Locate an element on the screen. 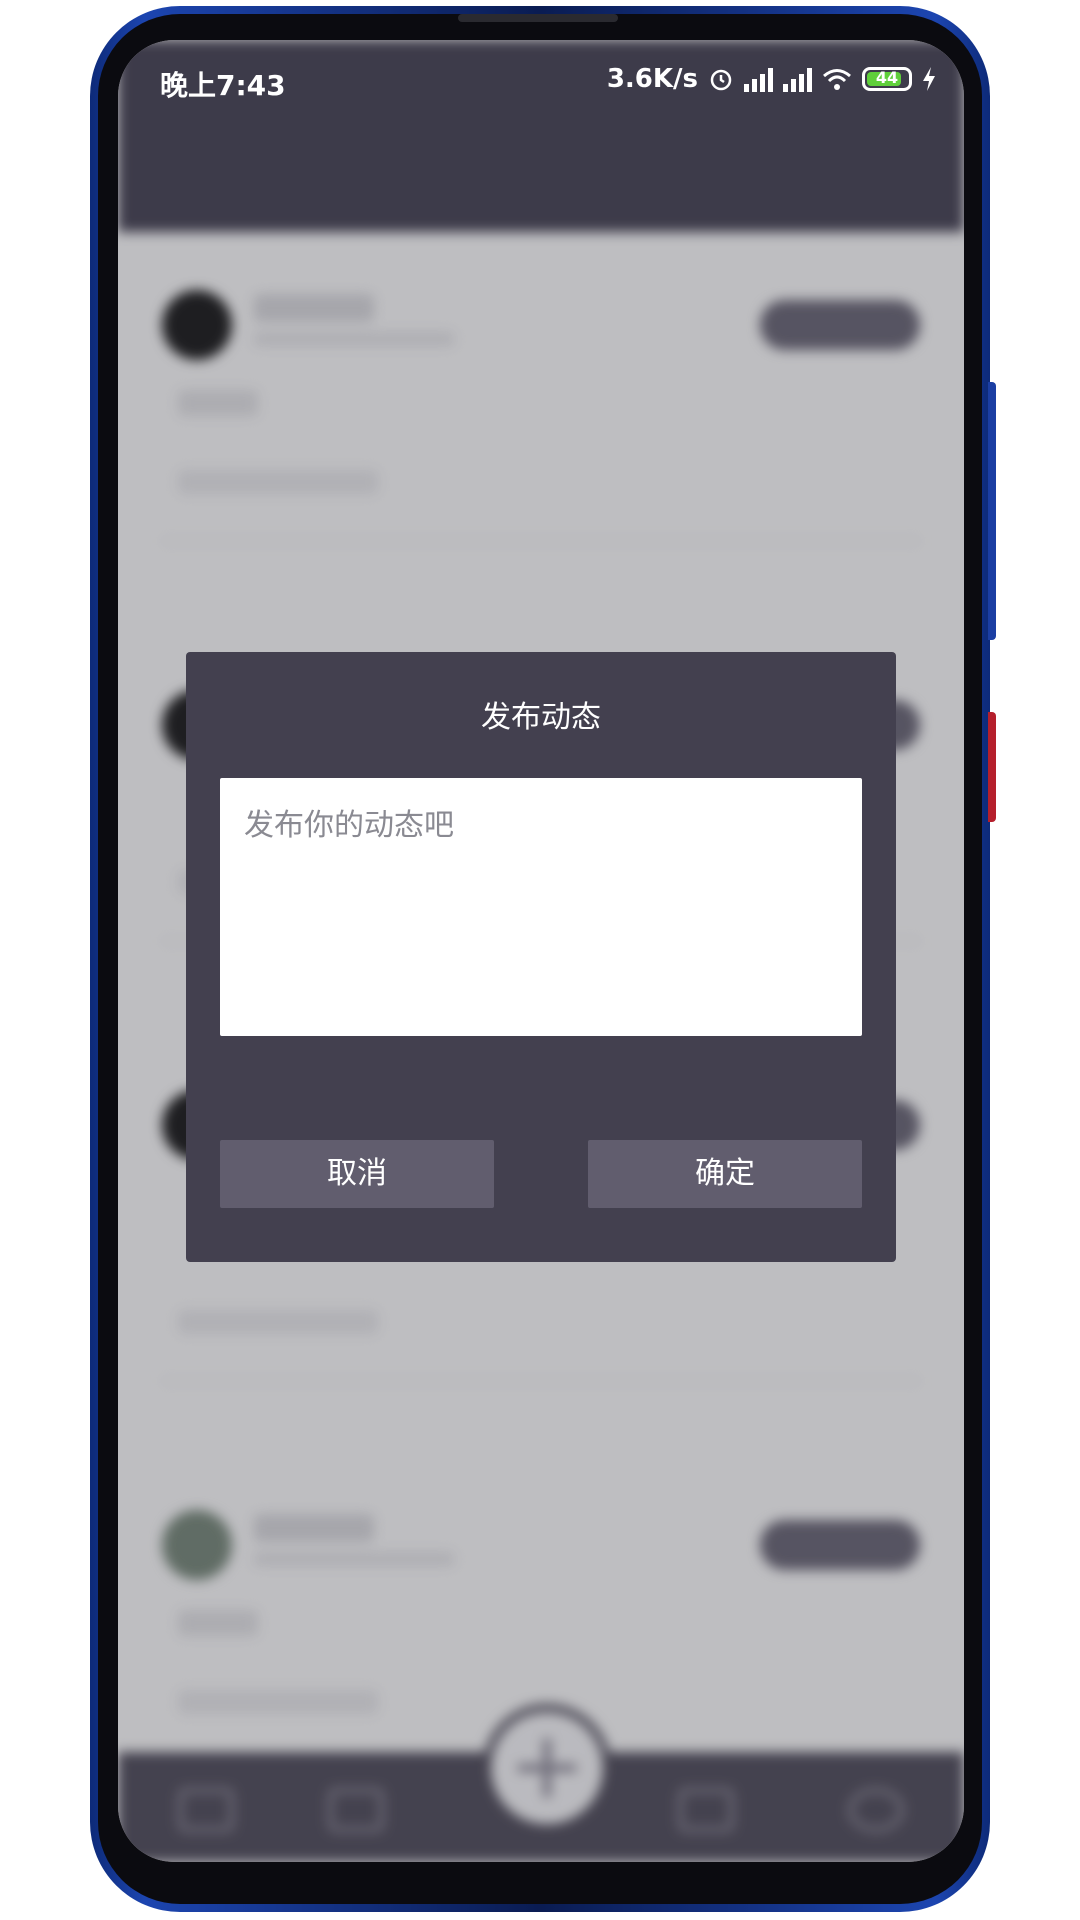 This screenshot has width=1080, height=1920. post-content-input is located at coordinates (541, 907).